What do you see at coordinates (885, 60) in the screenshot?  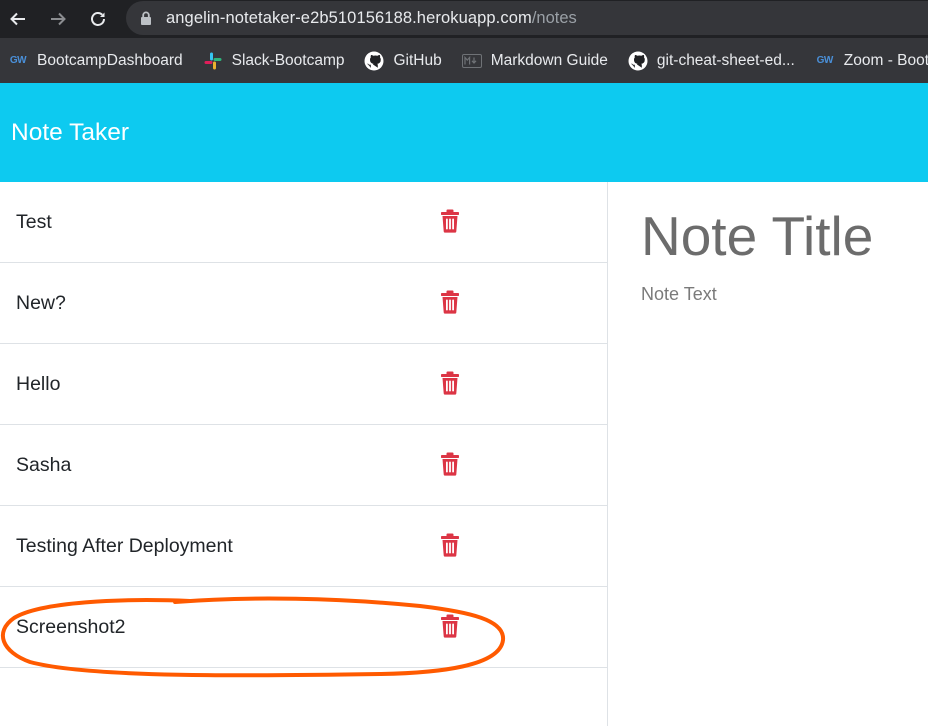 I see `bookmark-label: Zoom - Bootca` at bounding box center [885, 60].